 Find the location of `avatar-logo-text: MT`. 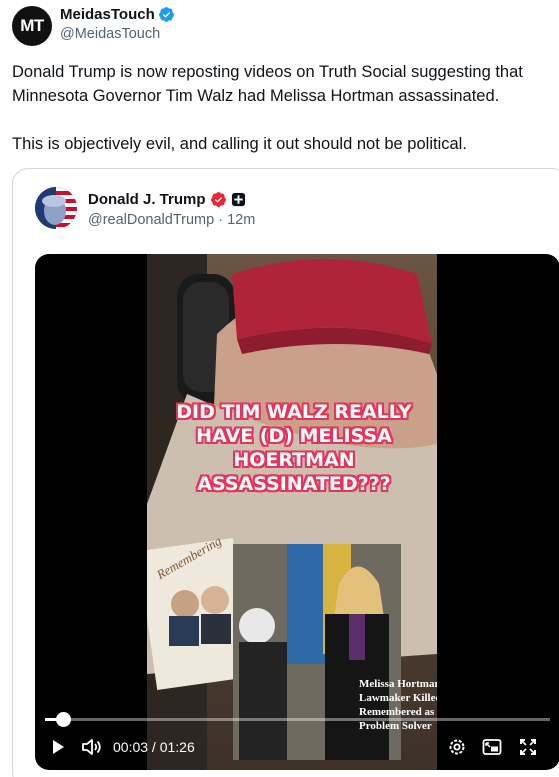

avatar-logo-text: MT is located at coordinates (32, 25).